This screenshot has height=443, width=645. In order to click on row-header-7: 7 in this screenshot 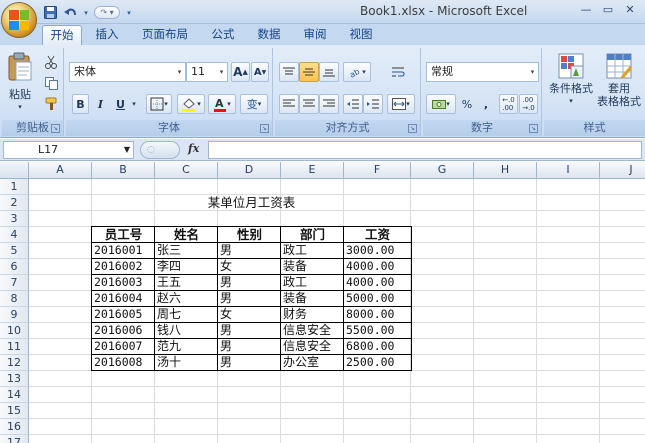, I will do `click(14, 283)`.